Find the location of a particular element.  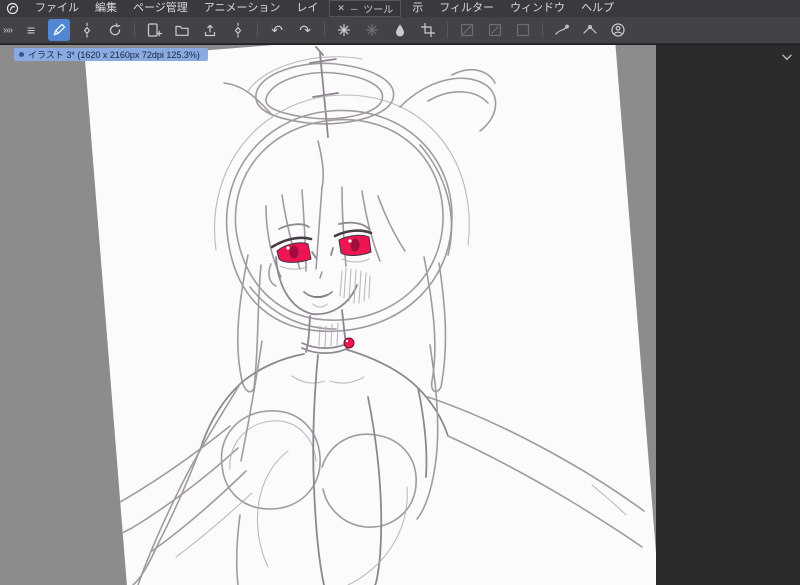

tool-palette-title: ツール is located at coordinates (378, 10).